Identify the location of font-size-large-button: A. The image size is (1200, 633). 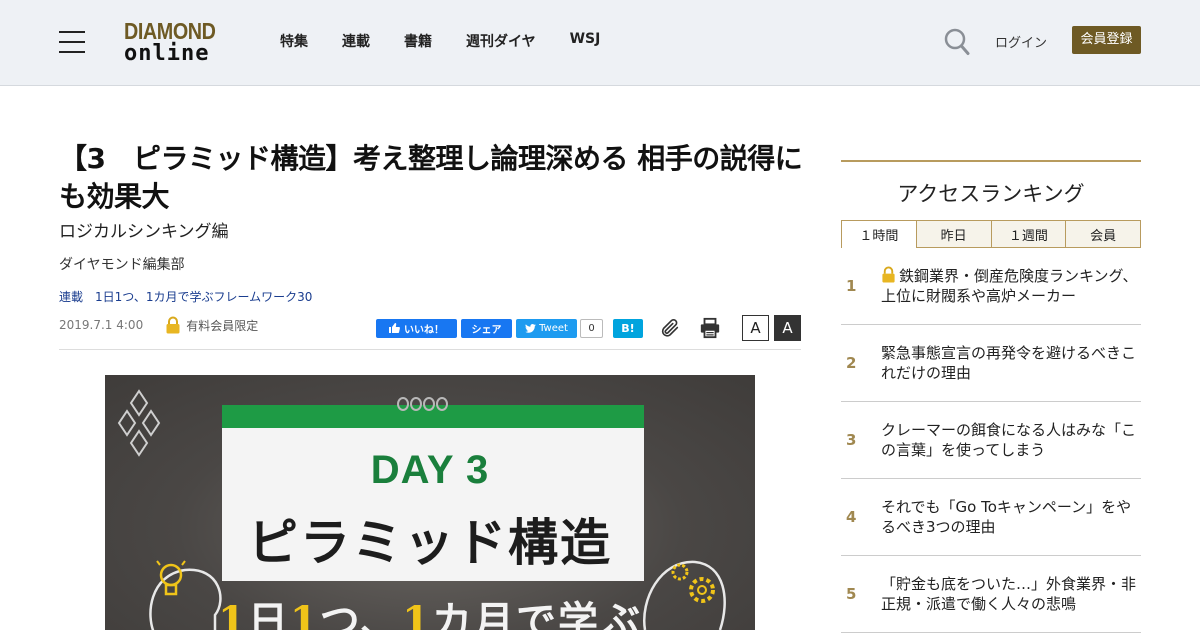
(787, 328).